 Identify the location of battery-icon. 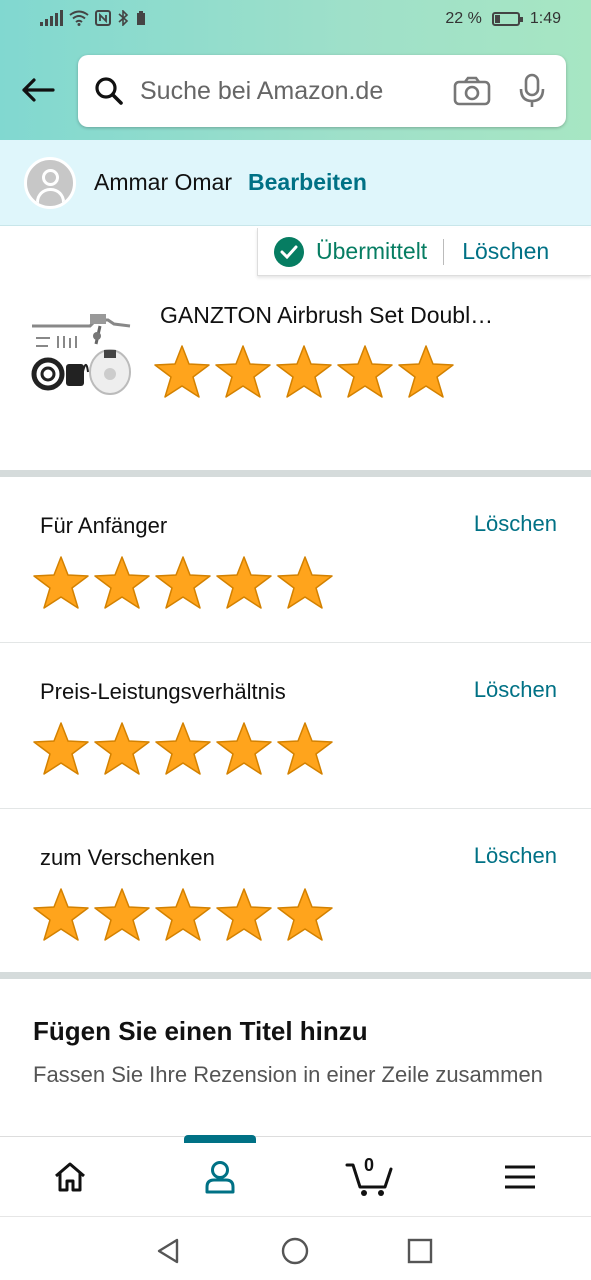
(507, 19).